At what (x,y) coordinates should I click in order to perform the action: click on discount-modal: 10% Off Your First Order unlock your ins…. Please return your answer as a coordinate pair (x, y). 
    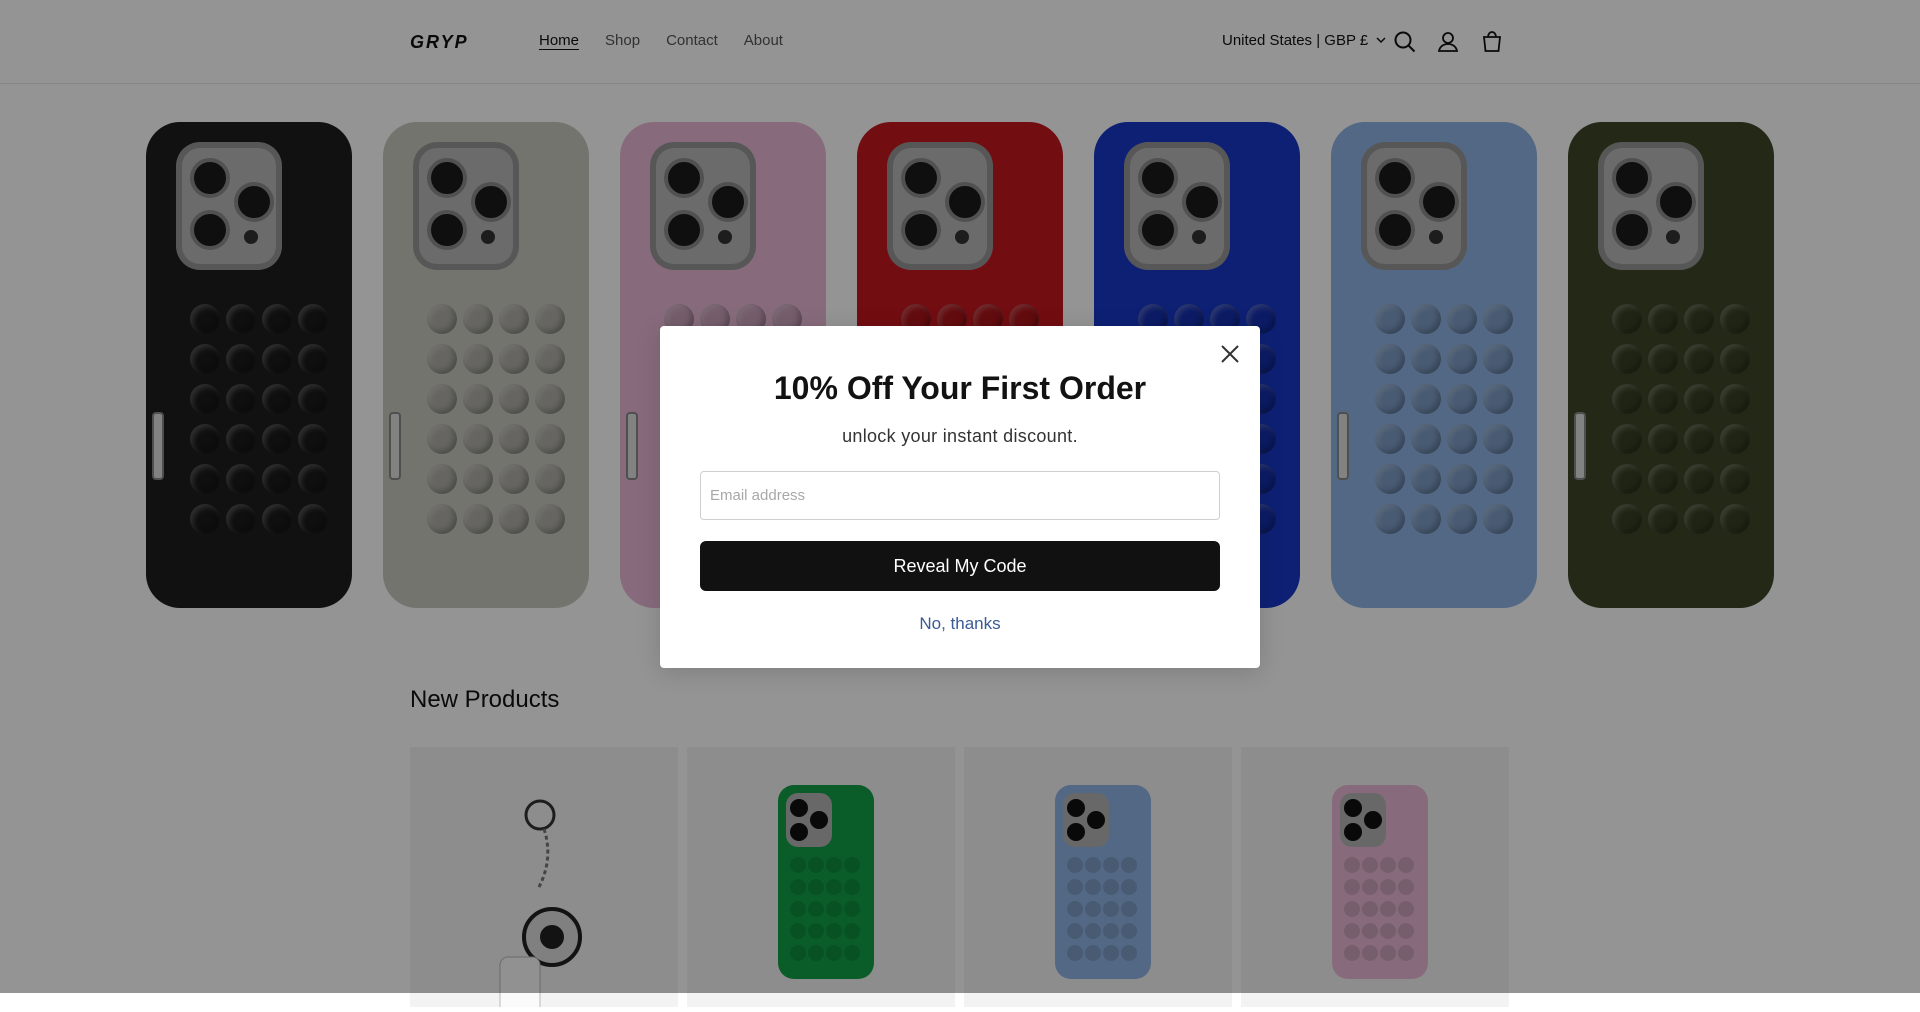
    Looking at the image, I should click on (960, 497).